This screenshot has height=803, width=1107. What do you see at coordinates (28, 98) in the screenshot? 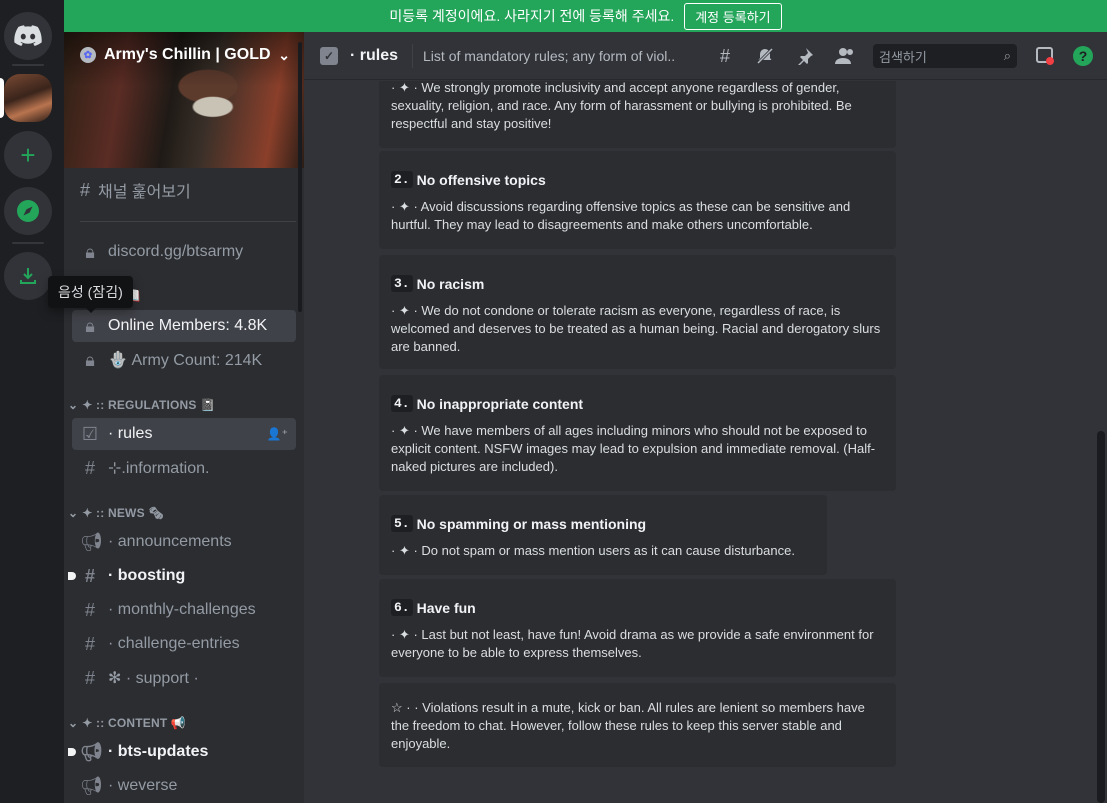
I see `server-avatar` at bounding box center [28, 98].